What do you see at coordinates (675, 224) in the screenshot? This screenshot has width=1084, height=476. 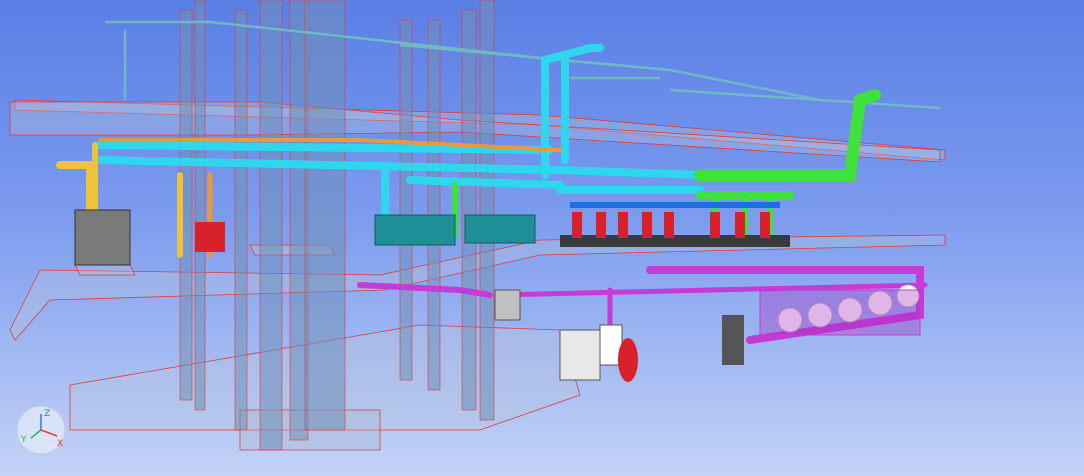 I see `pump-rack-center` at bounding box center [675, 224].